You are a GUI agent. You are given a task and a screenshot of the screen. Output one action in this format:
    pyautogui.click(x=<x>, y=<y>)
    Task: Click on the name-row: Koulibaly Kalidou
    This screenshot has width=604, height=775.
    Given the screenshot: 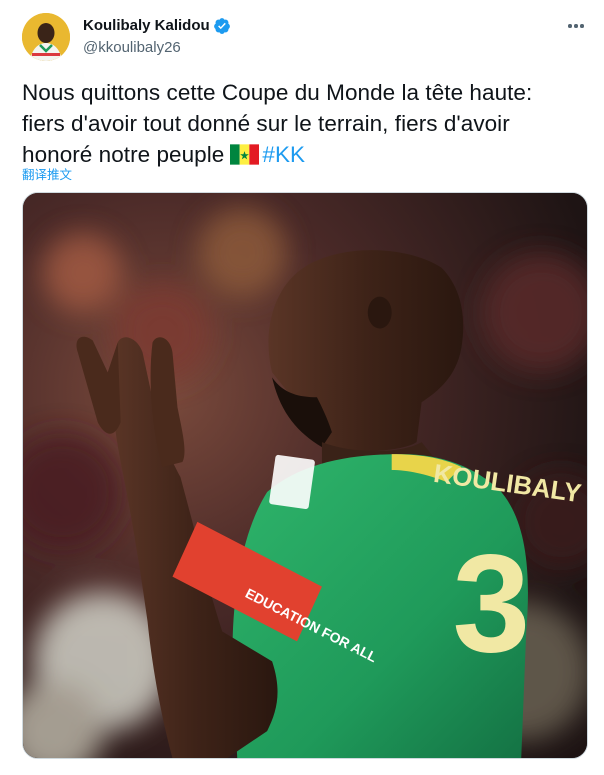 What is the action you would take?
    pyautogui.click(x=157, y=26)
    